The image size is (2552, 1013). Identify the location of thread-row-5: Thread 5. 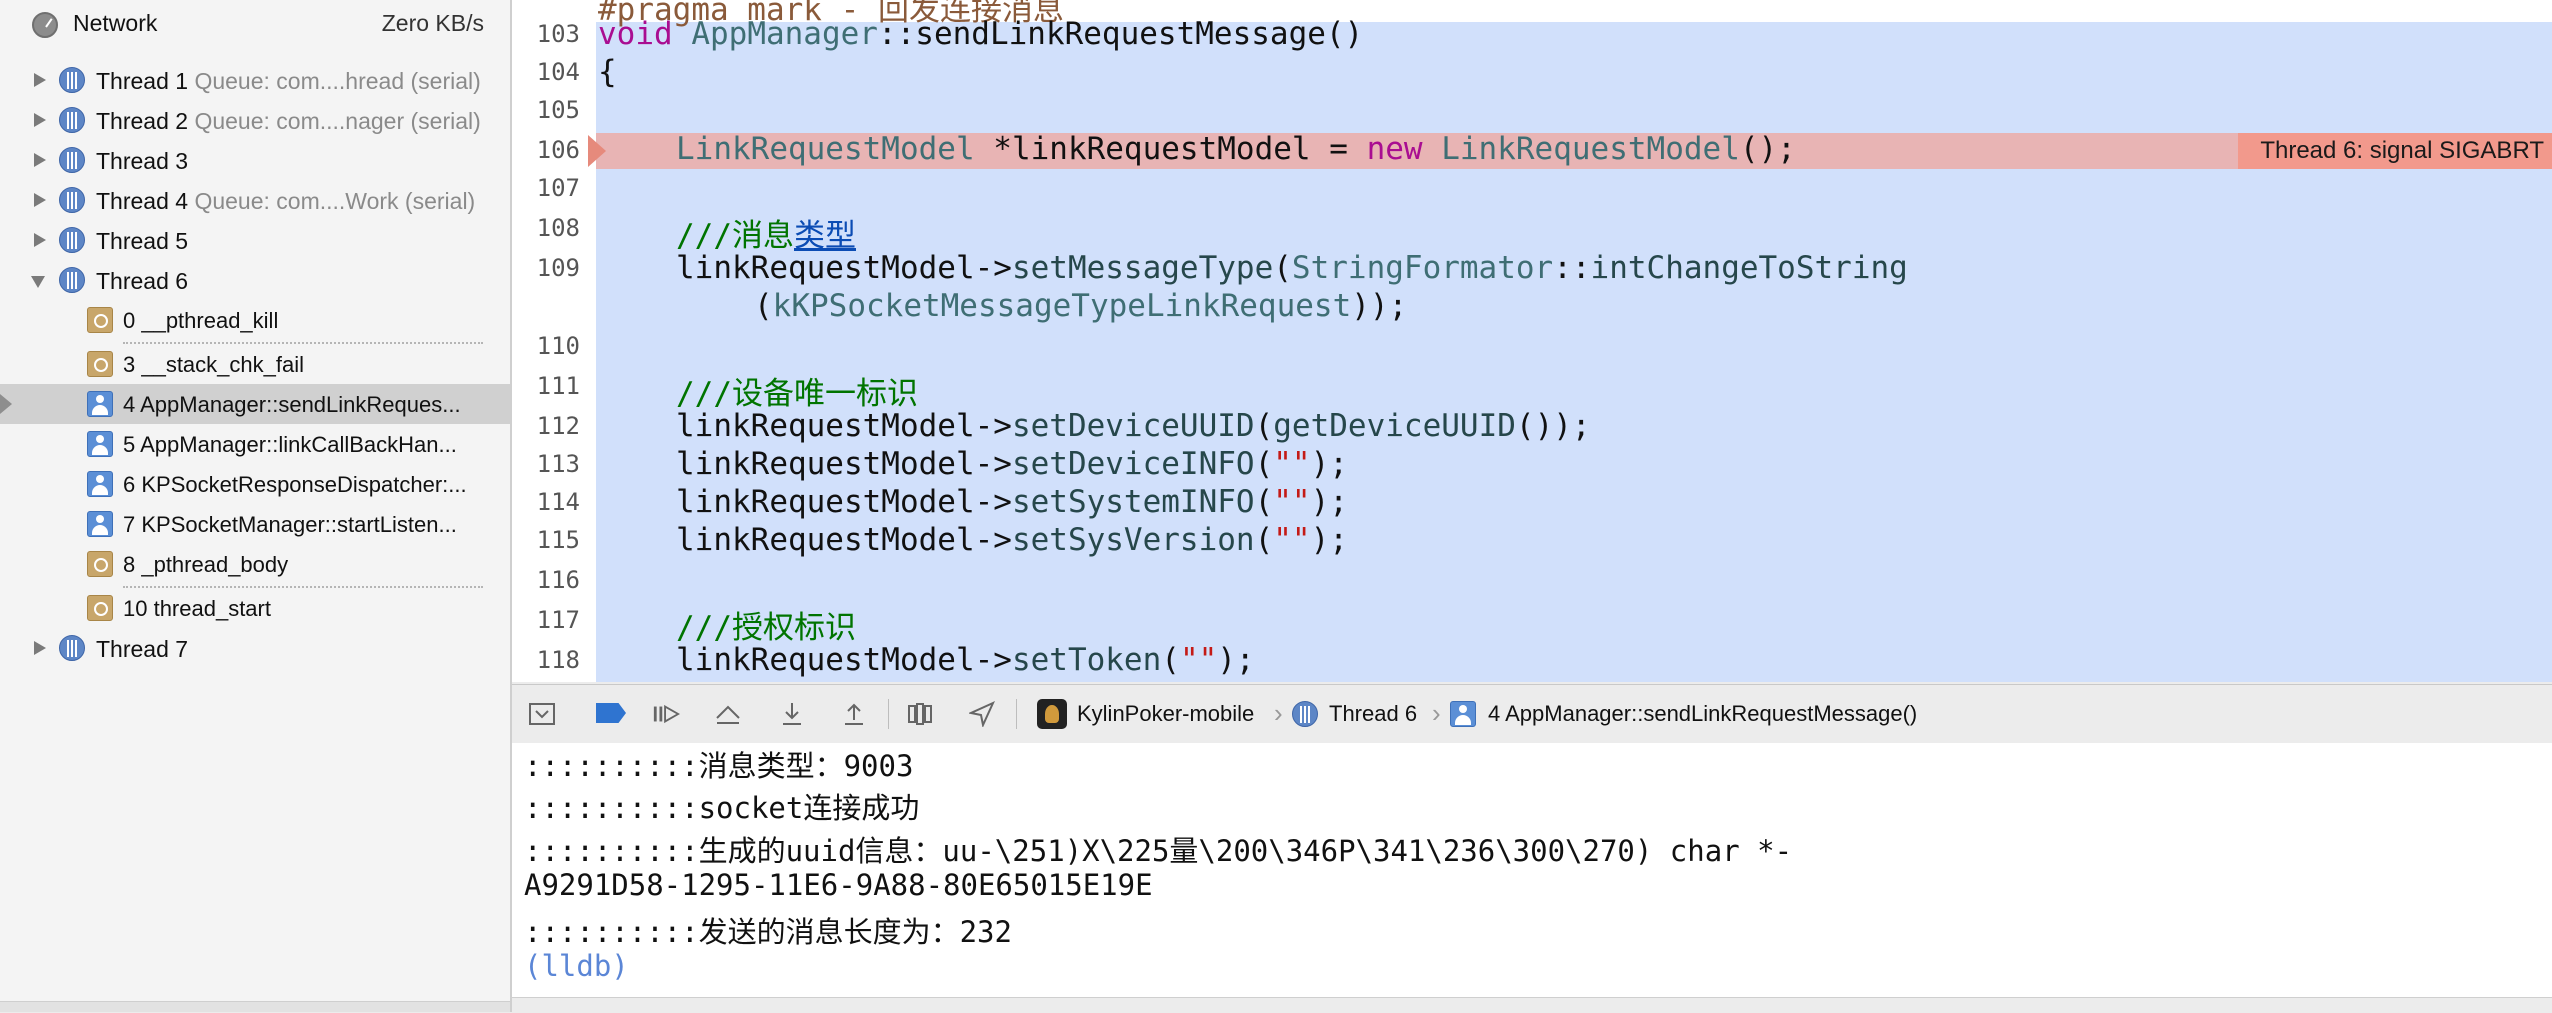
(255, 240).